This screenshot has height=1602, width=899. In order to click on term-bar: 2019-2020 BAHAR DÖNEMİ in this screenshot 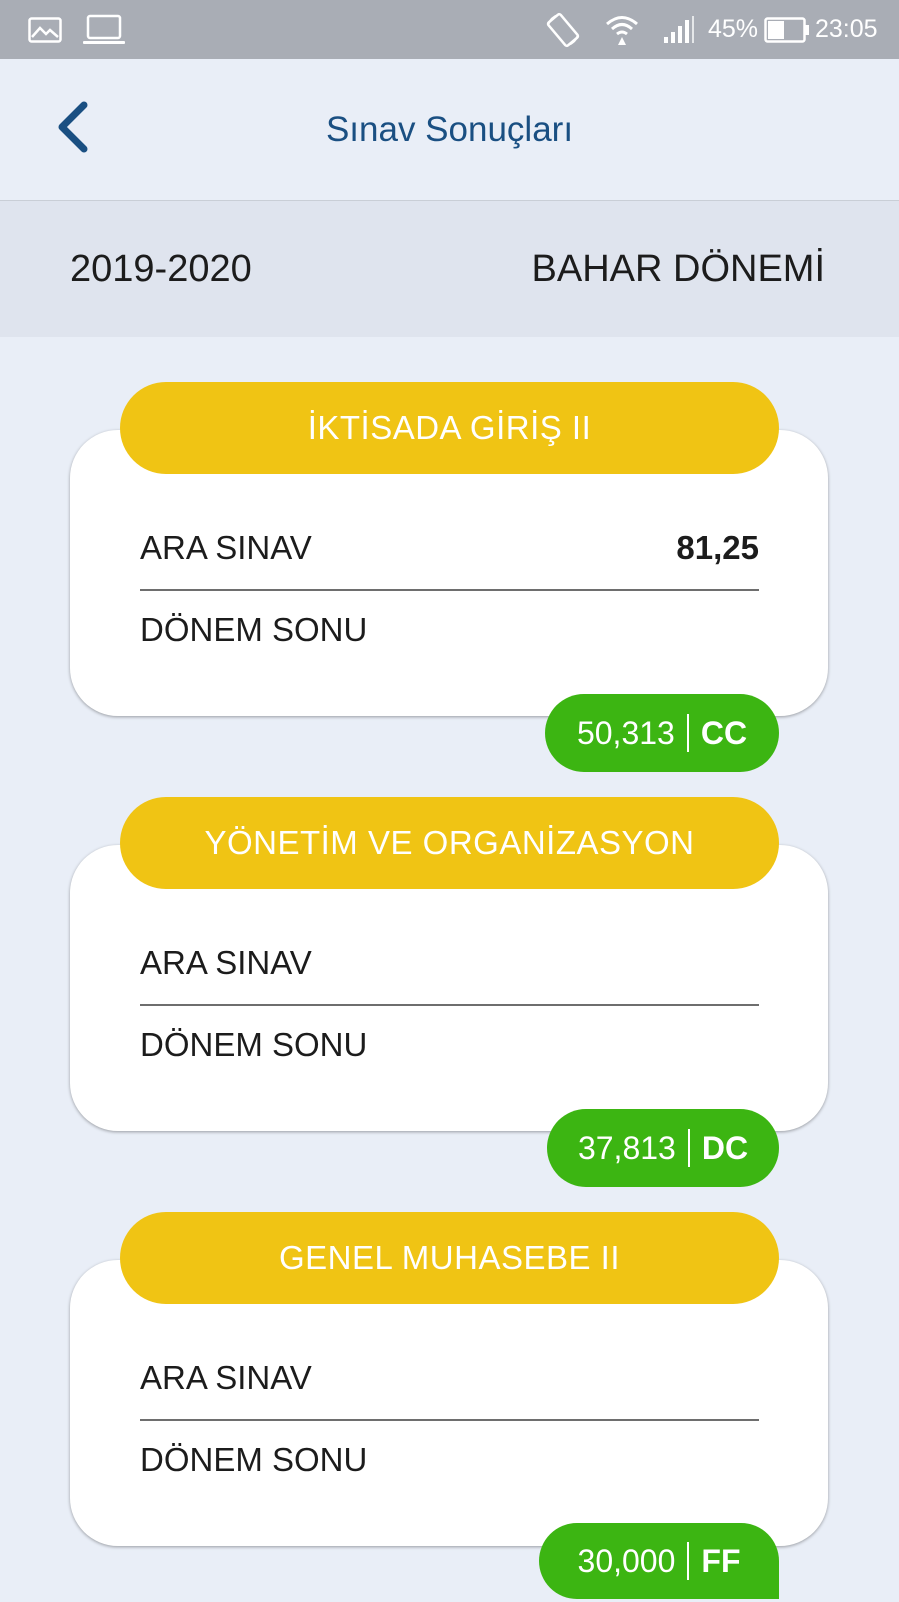, I will do `click(449, 269)`.